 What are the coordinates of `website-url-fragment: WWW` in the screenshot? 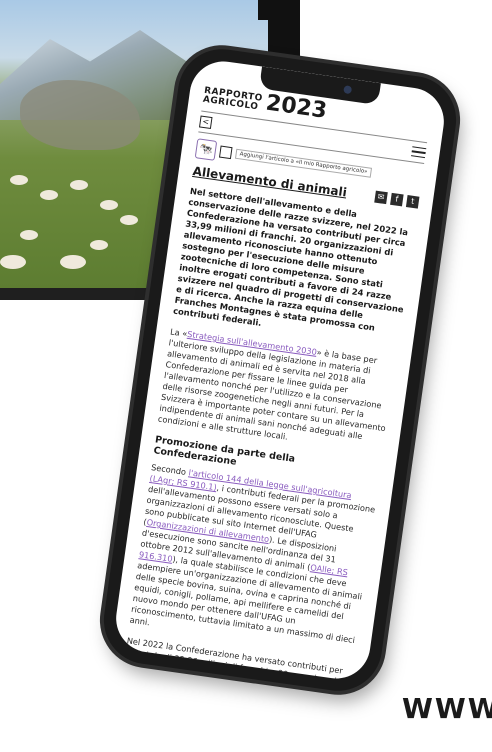 It's located at (447, 708).